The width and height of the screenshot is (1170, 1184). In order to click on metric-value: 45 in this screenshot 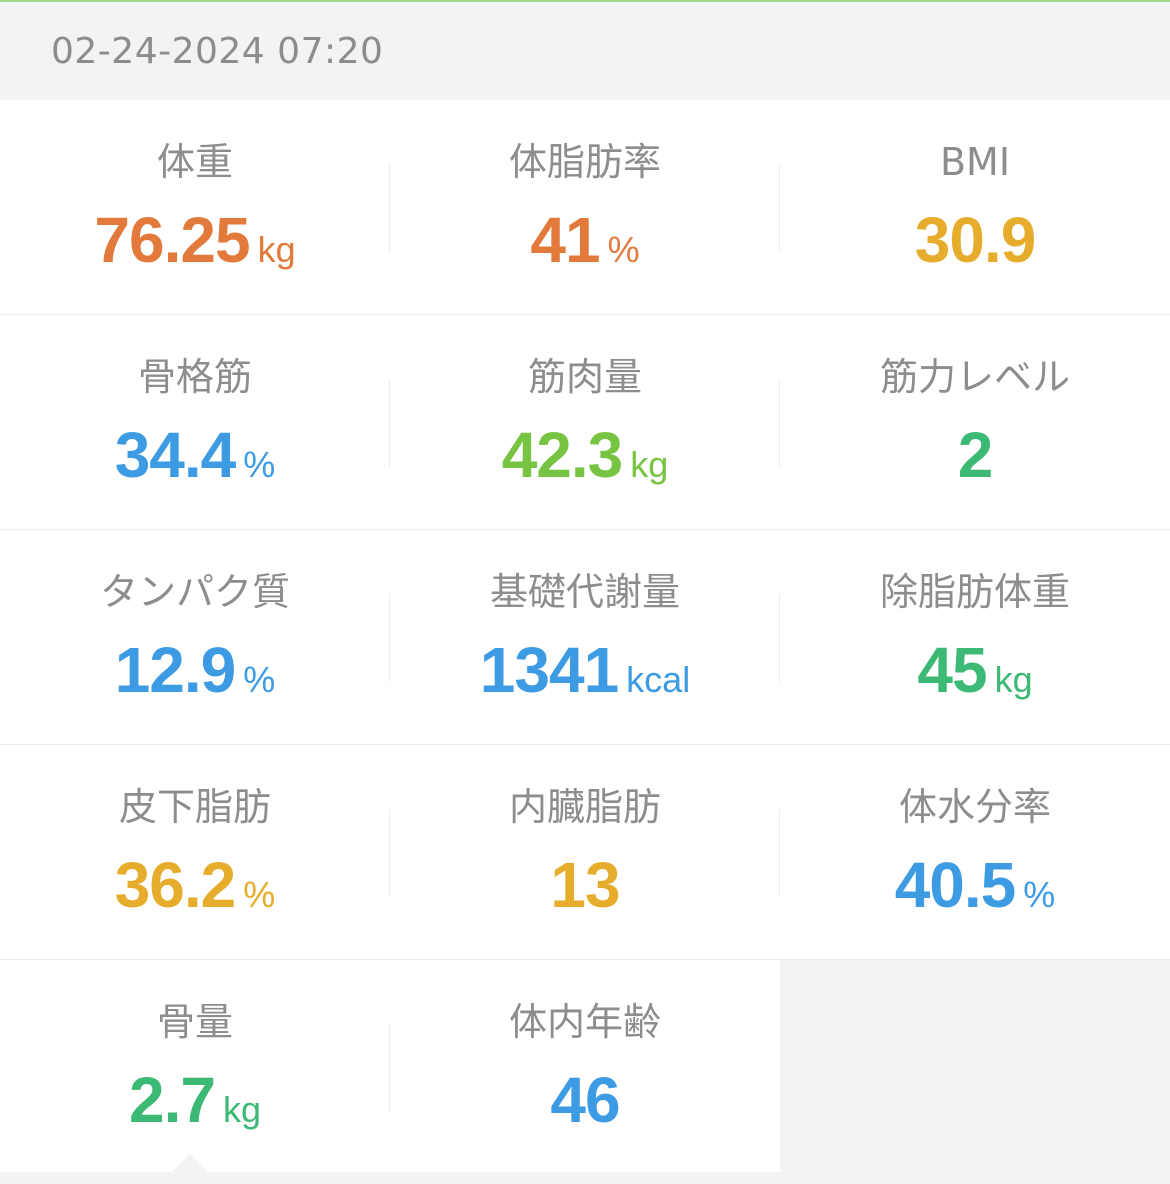, I will do `click(952, 670)`.